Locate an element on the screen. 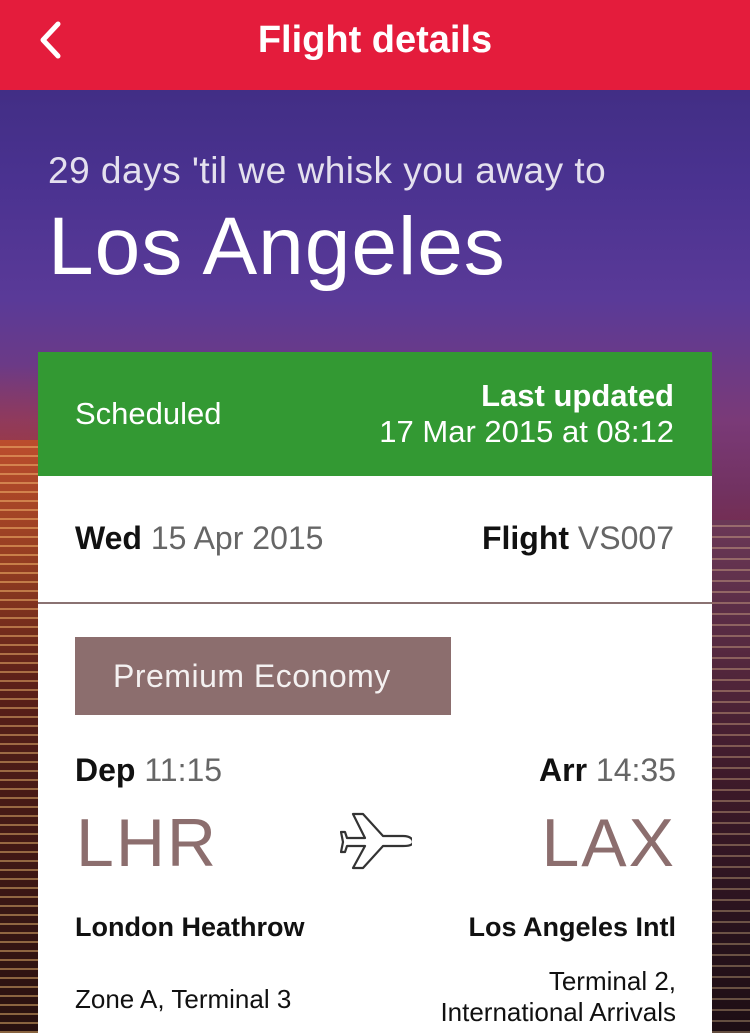 This screenshot has width=750, height=1033. last-updated: Last updated 17 Mar 2015 at 08:12 is located at coordinates (526, 414).